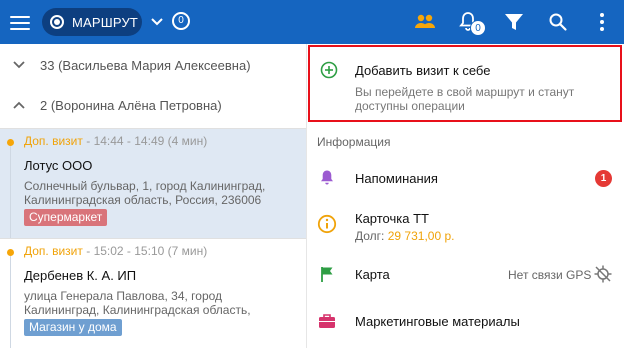 The image size is (624, 348). What do you see at coordinates (19, 105) in the screenshot?
I see `chevron-up-icon` at bounding box center [19, 105].